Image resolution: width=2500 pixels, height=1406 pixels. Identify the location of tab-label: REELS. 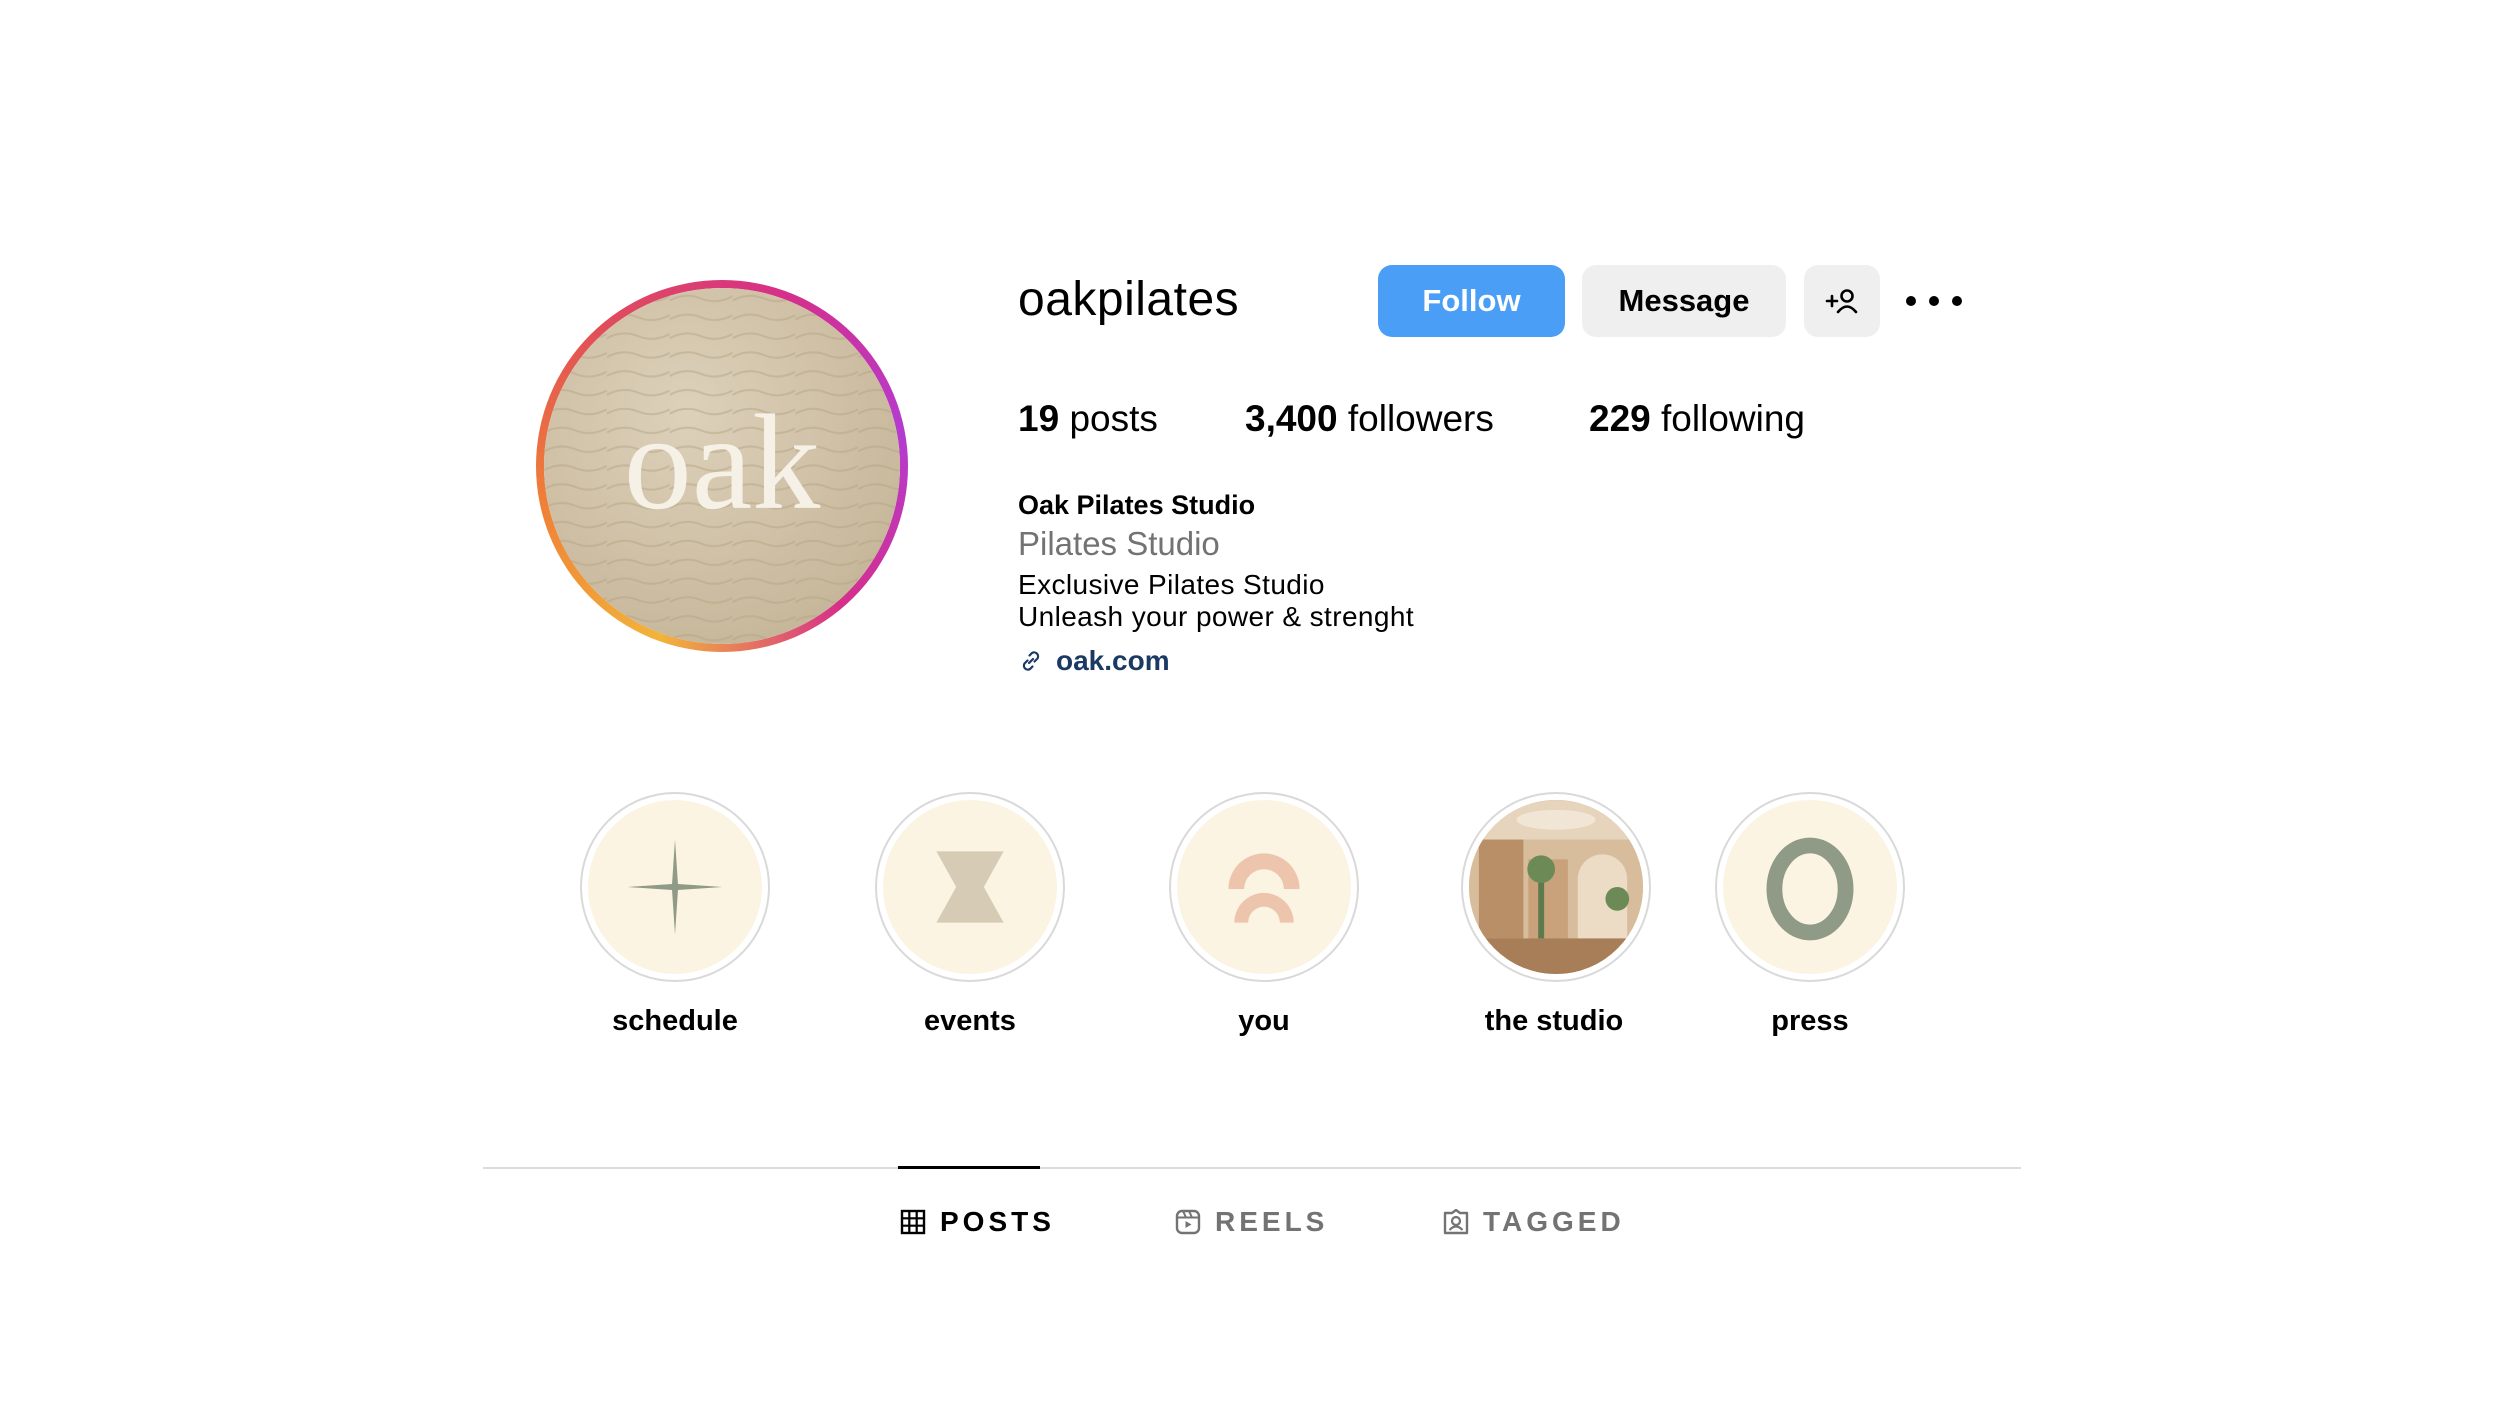
(1272, 1221).